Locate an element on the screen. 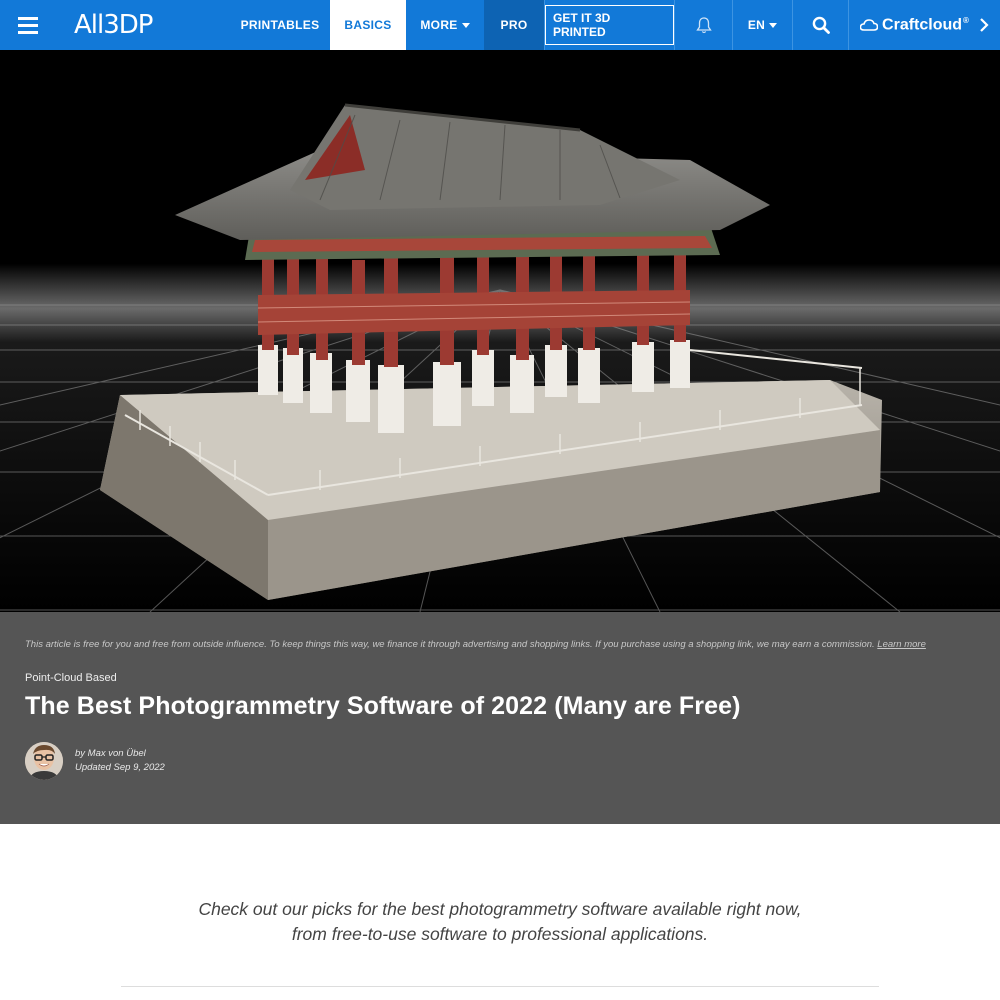  language-selector: EN is located at coordinates (762, 25).